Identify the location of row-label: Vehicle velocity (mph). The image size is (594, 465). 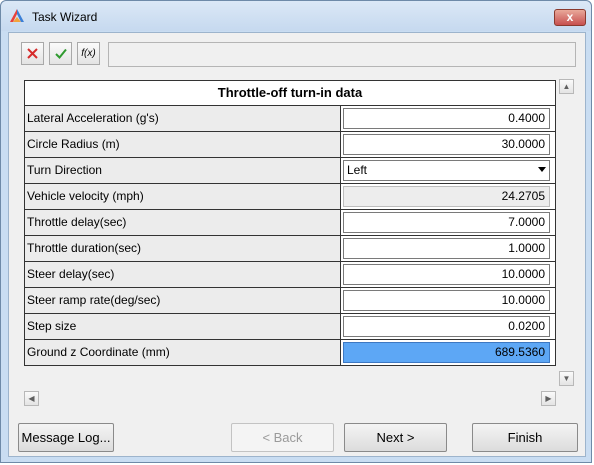
(183, 196).